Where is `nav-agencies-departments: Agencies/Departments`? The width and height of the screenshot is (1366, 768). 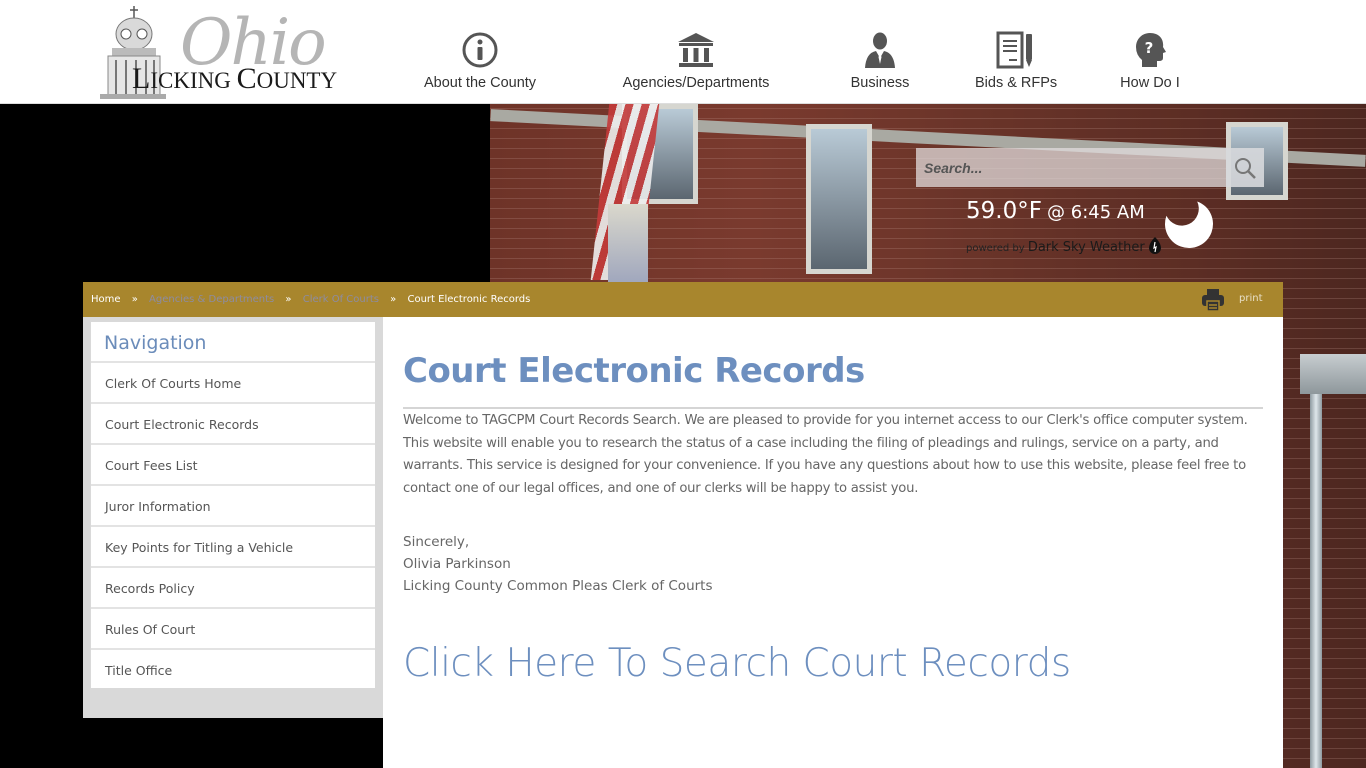
nav-agencies-departments: Agencies/Departments is located at coordinates (696, 62).